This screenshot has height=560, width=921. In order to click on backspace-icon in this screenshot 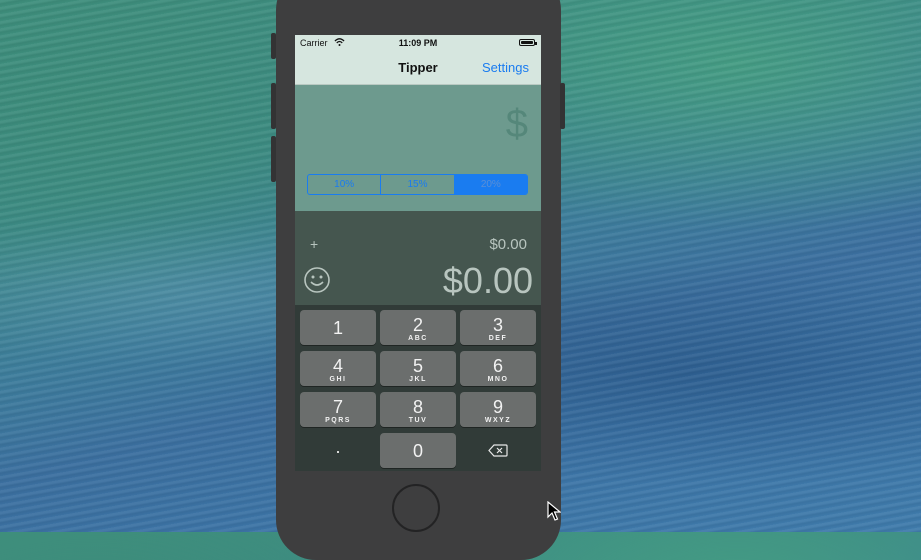, I will do `click(498, 450)`.